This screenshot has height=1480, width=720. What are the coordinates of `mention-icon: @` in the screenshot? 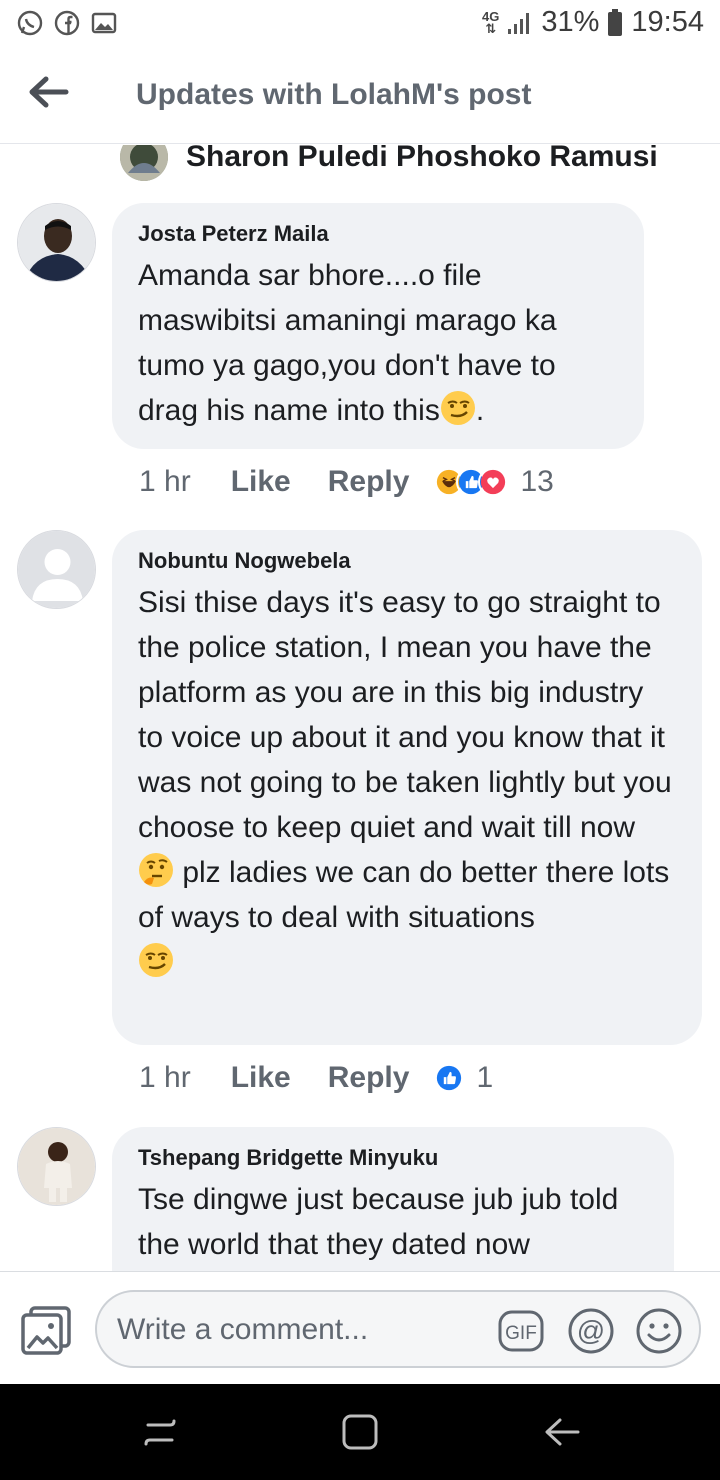 It's located at (591, 1331).